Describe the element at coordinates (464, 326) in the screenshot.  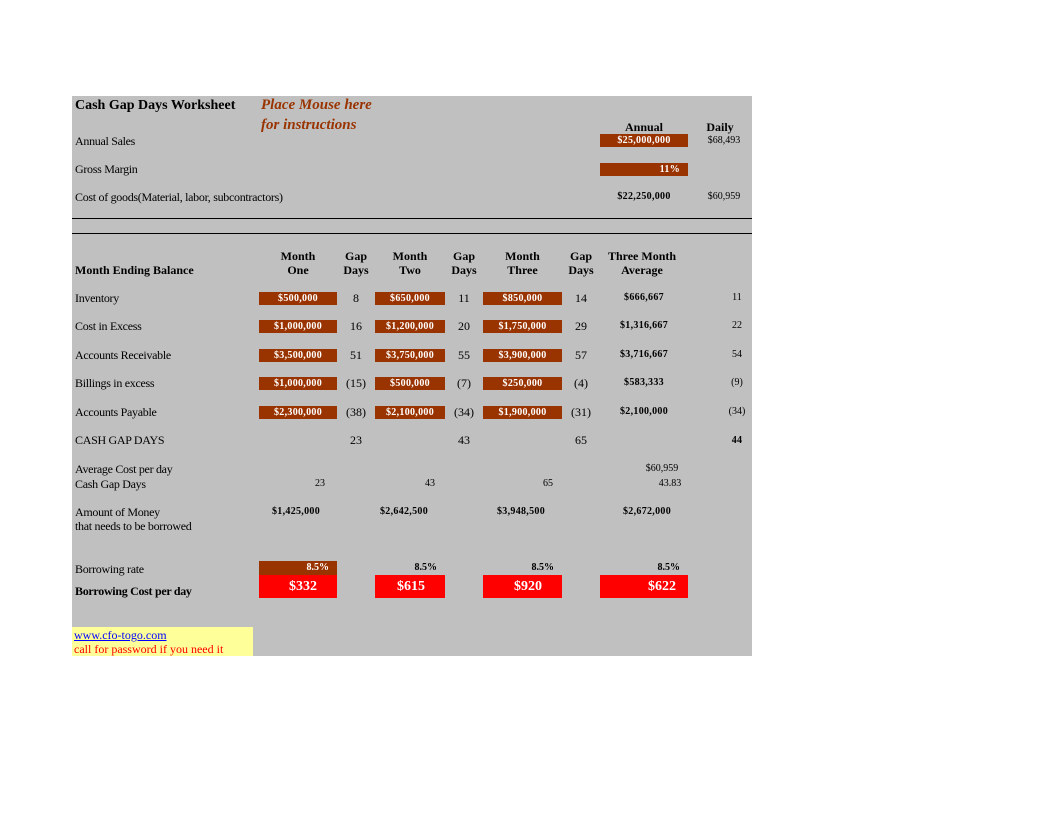
I see `gap-days-g2: 20` at that location.